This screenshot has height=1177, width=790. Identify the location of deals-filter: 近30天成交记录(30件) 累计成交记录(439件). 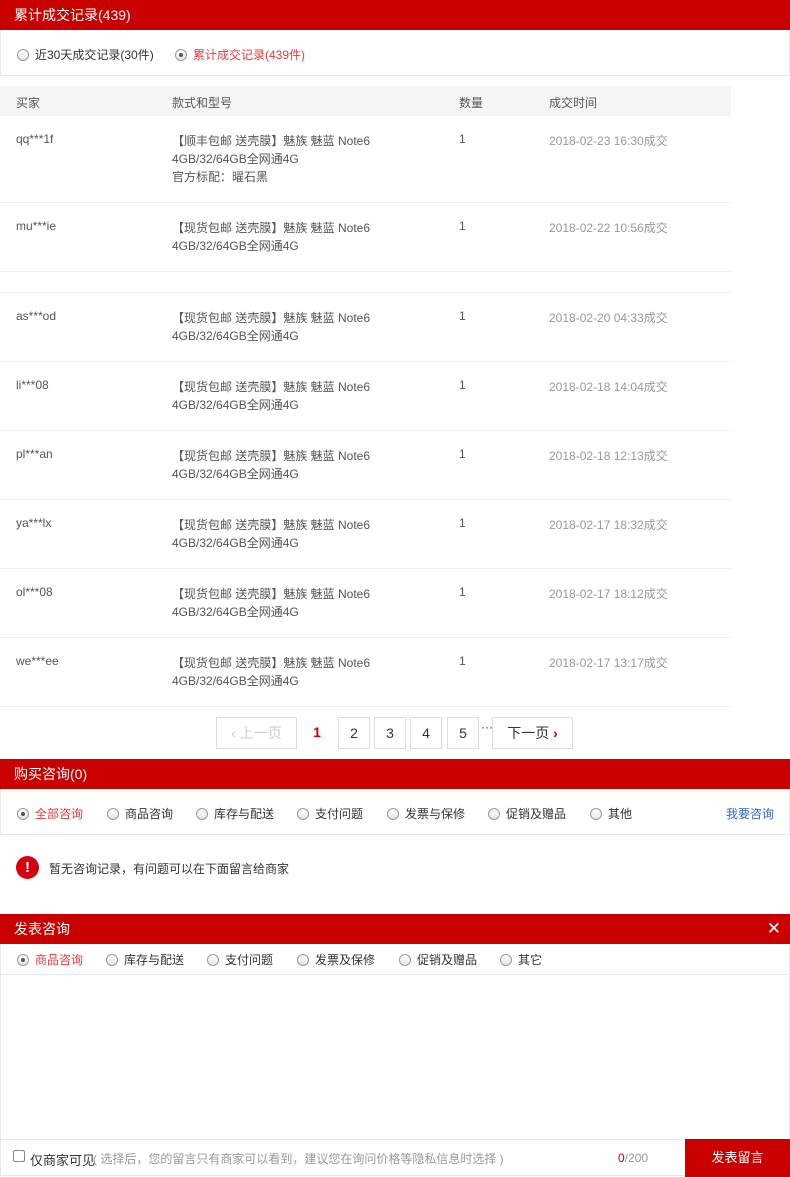
(395, 53).